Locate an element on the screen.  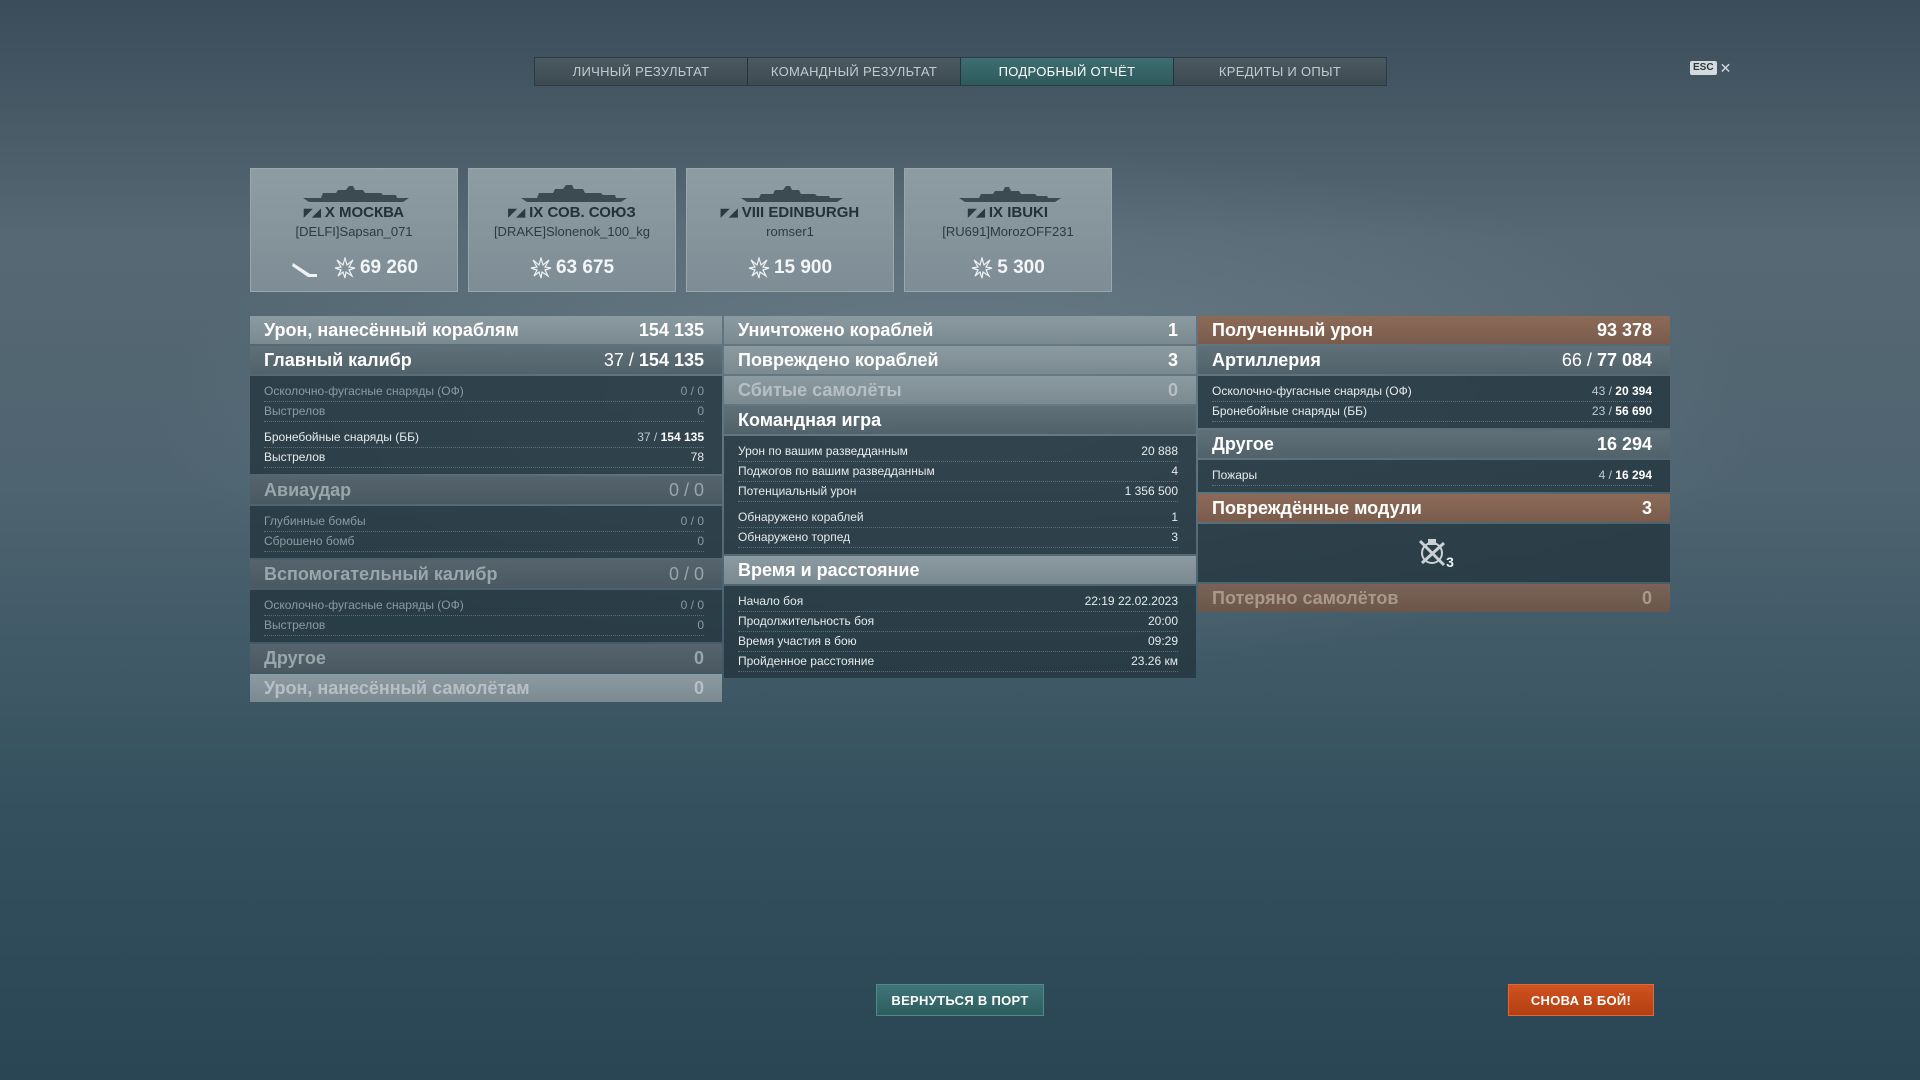
damaged-modules-value: 3 is located at coordinates (1646, 507).